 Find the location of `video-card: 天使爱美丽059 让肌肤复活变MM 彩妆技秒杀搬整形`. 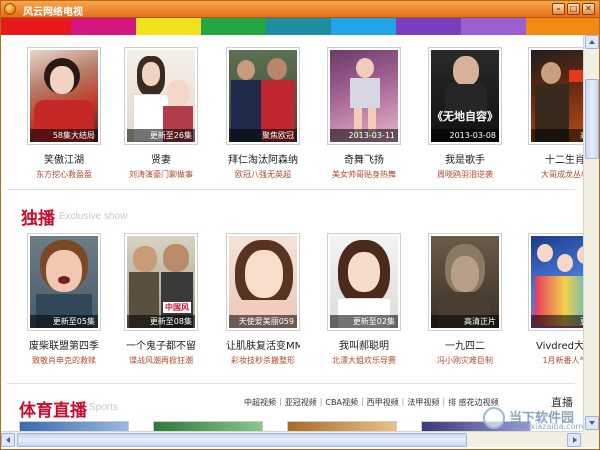

video-card: 天使爱美丽059 让肌肤复活变MM 彩妆技秒杀搬整形 is located at coordinates (265, 299).